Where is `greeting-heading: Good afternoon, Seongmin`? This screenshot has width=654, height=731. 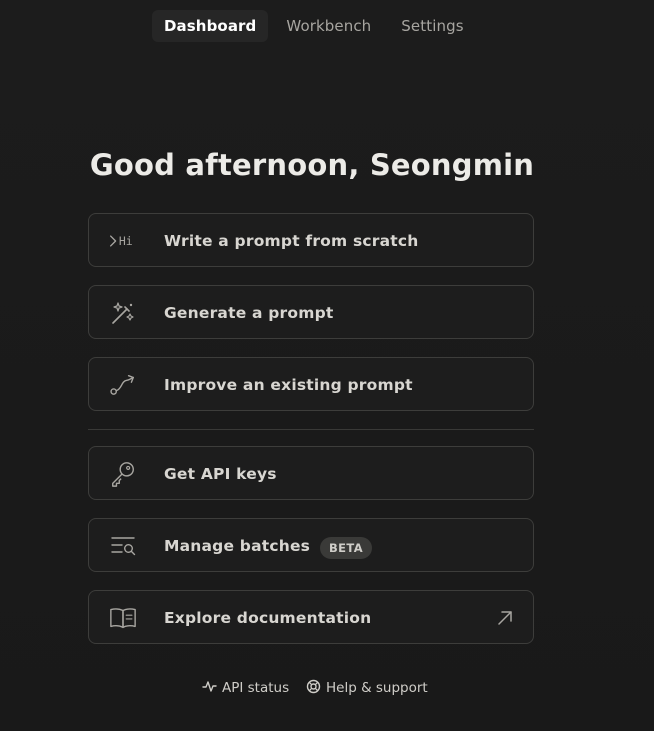
greeting-heading: Good afternoon, Seongmin is located at coordinates (312, 165).